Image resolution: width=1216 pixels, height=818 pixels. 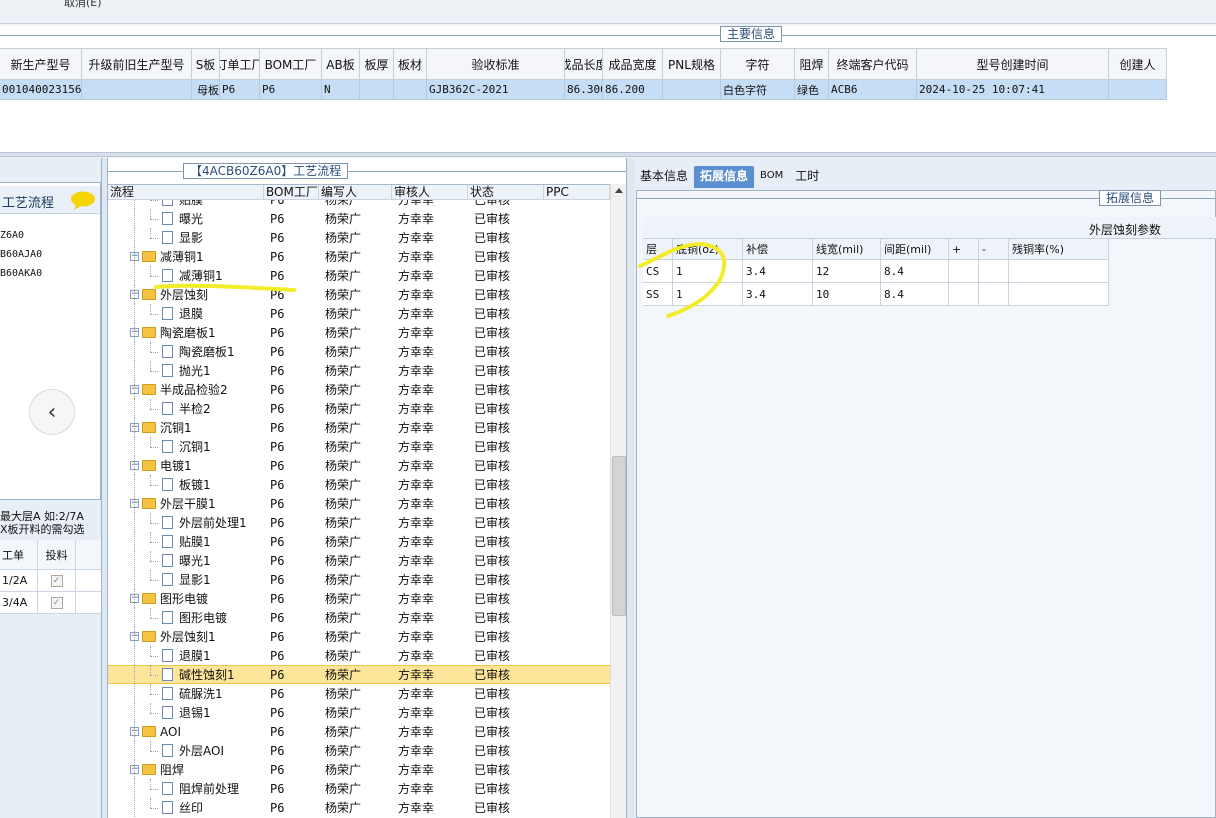 What do you see at coordinates (240, 64) in the screenshot?
I see `column-header: 订单工厂` at bounding box center [240, 64].